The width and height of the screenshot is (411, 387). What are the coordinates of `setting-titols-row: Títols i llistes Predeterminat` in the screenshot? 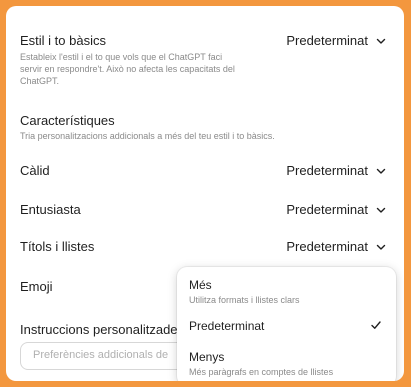 It's located at (205, 246).